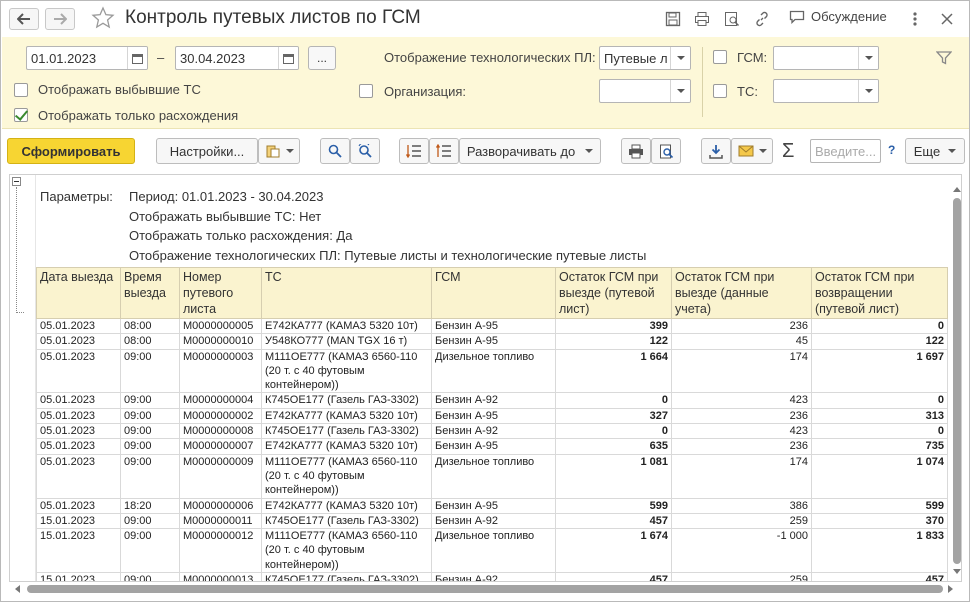 This screenshot has width=970, height=602. I want to click on close-icon, so click(947, 19).